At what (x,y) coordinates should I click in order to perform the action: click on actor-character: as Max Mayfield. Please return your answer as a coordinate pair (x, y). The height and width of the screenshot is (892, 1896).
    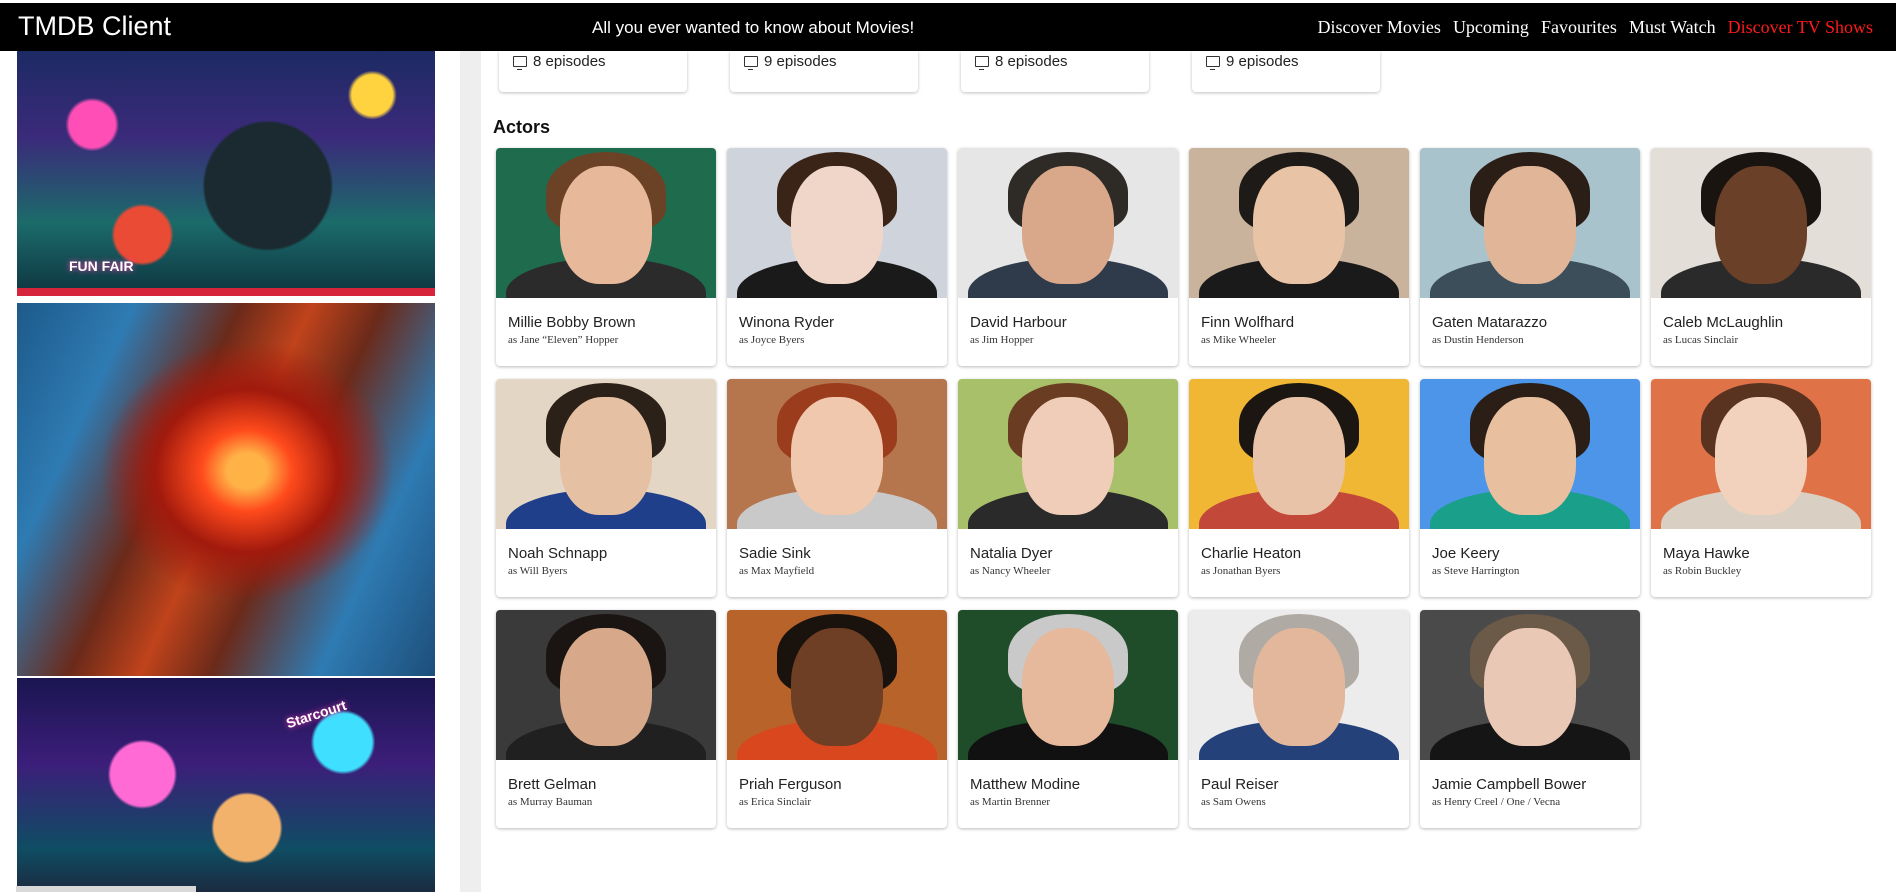
    Looking at the image, I should click on (777, 571).